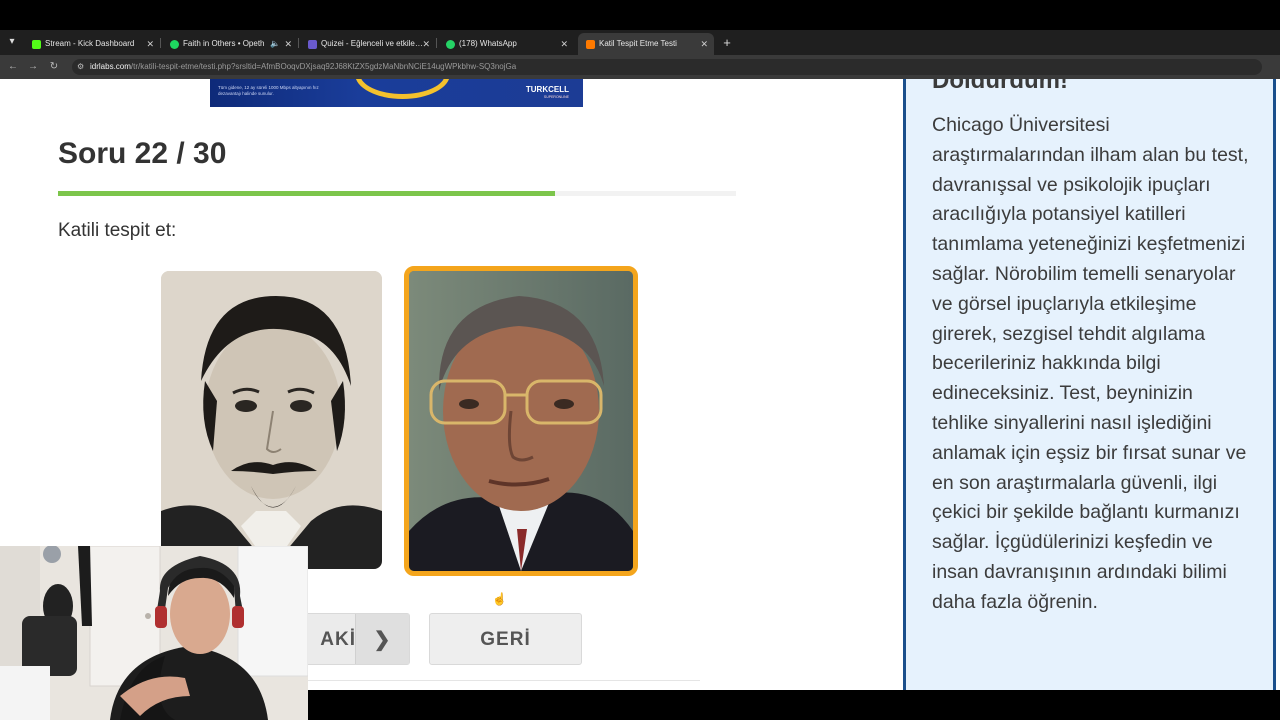 This screenshot has width=1280, height=720. I want to click on streamer-webcam-image, so click(154, 633).